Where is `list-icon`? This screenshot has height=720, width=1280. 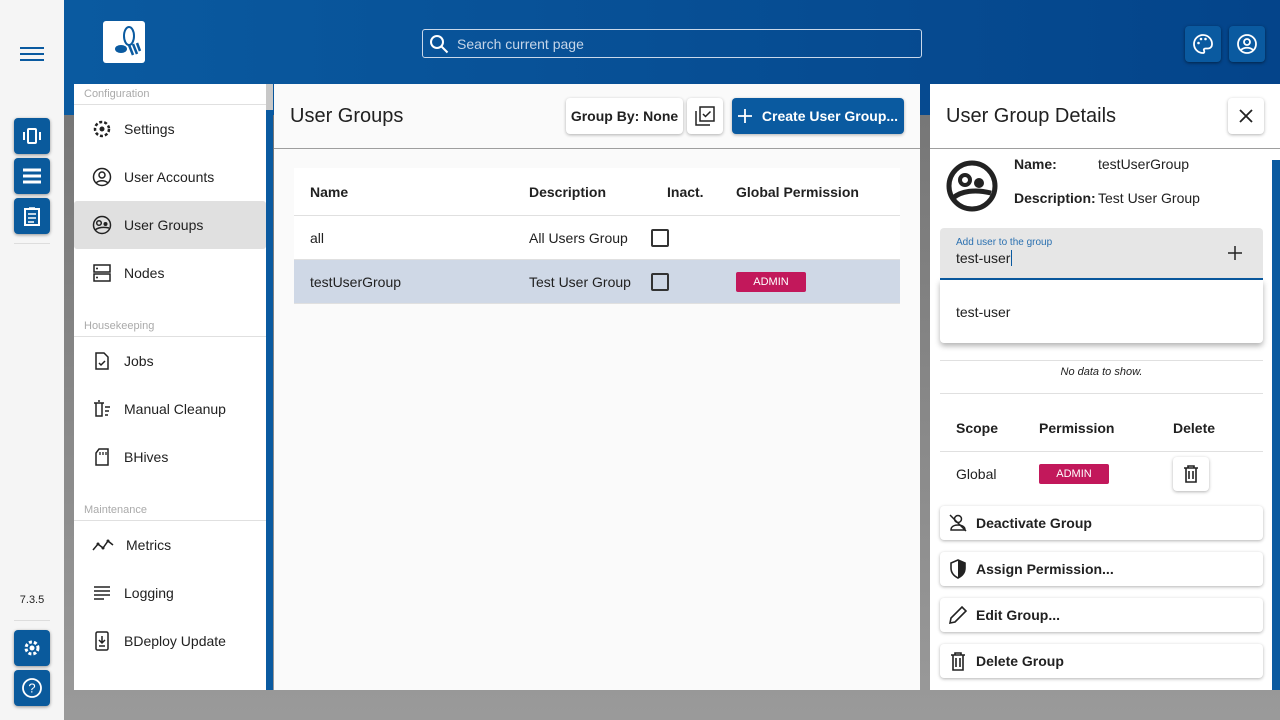
list-icon is located at coordinates (32, 176).